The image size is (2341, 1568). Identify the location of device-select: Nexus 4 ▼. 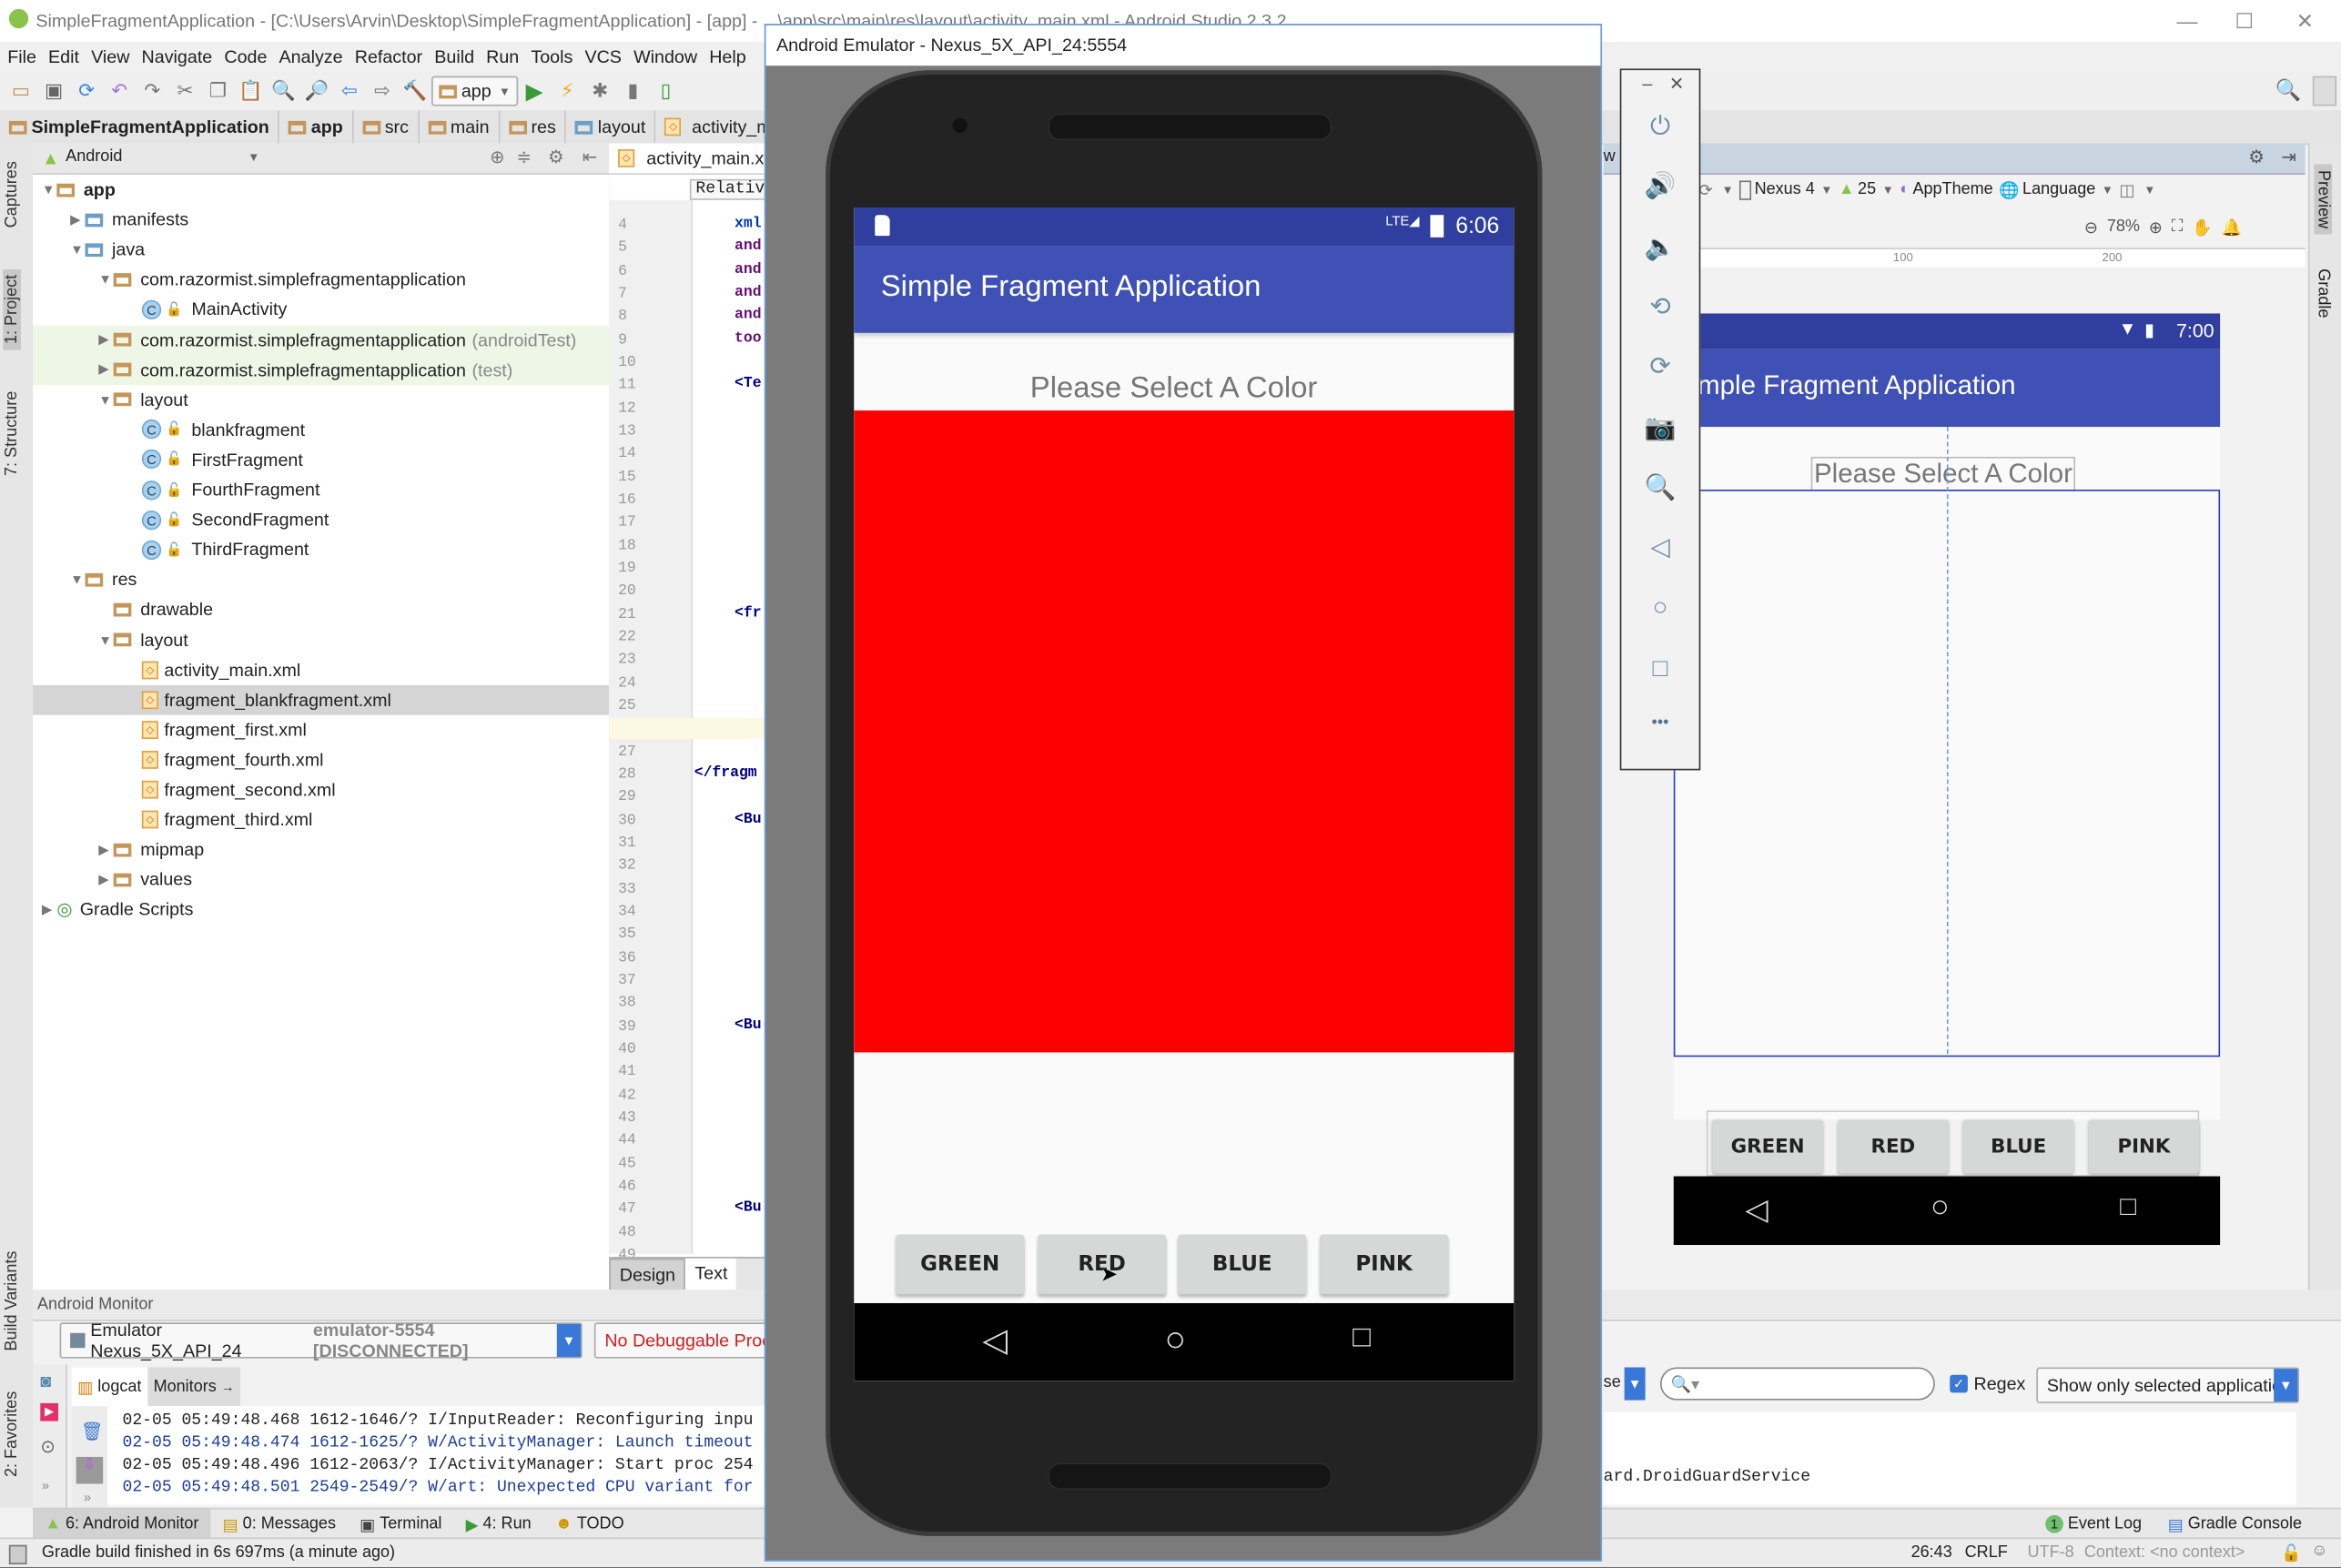
(1785, 189).